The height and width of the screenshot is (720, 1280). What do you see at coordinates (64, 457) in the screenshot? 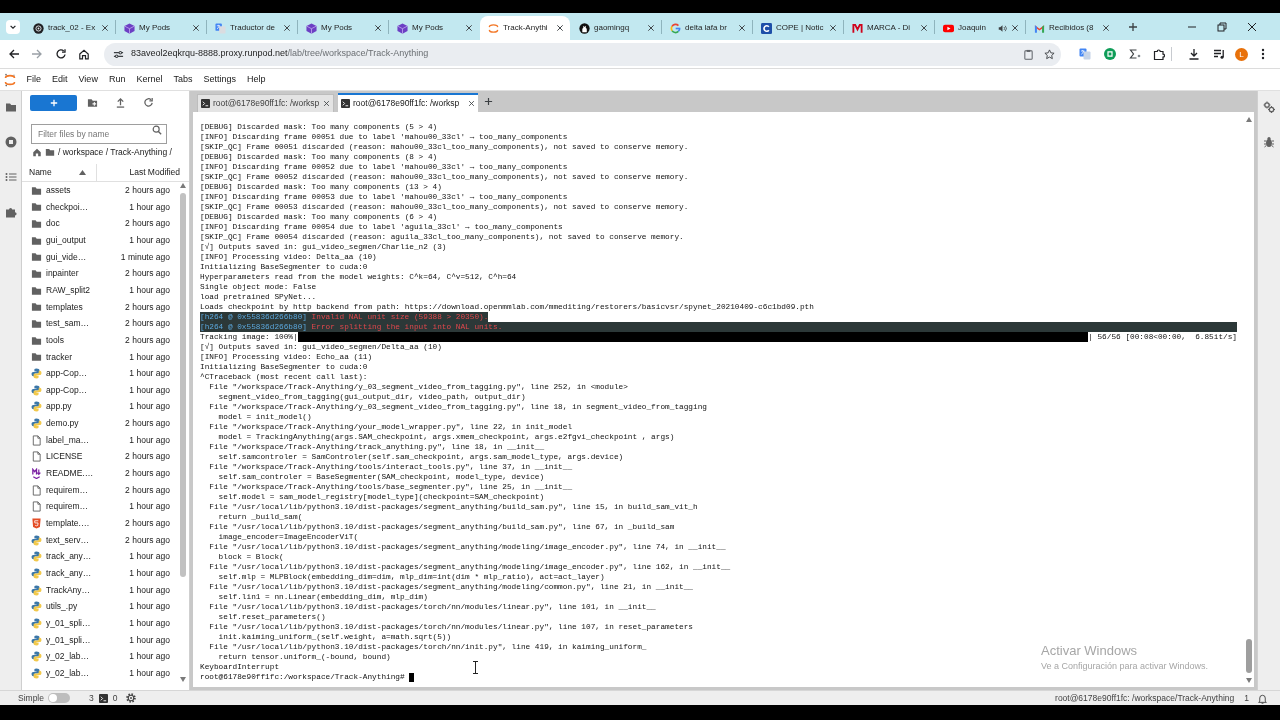
I see `file-name: LICENSE` at bounding box center [64, 457].